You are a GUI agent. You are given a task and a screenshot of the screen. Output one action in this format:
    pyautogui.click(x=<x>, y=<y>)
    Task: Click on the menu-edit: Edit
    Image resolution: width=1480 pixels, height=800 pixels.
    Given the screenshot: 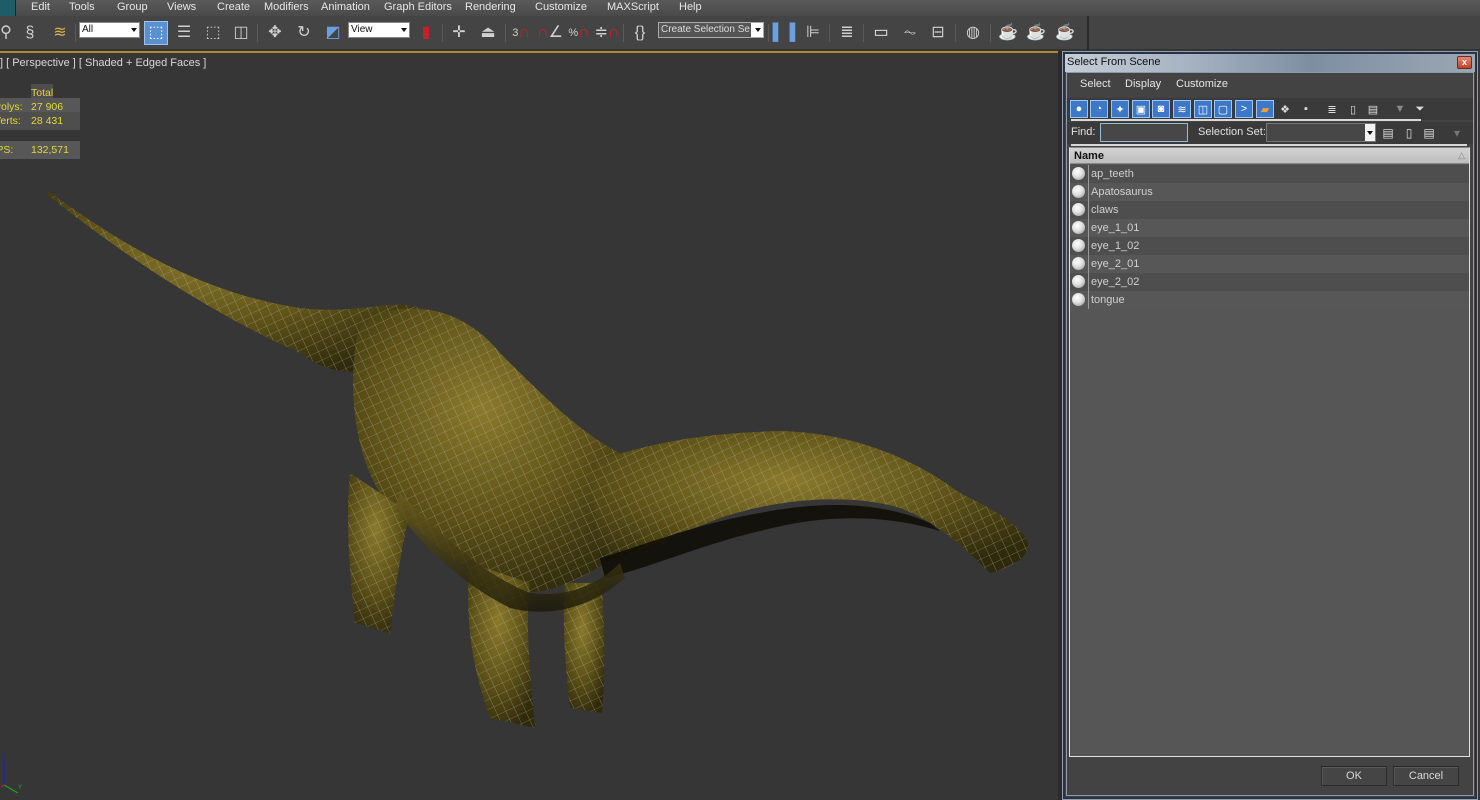 What is the action you would take?
    pyautogui.click(x=40, y=7)
    